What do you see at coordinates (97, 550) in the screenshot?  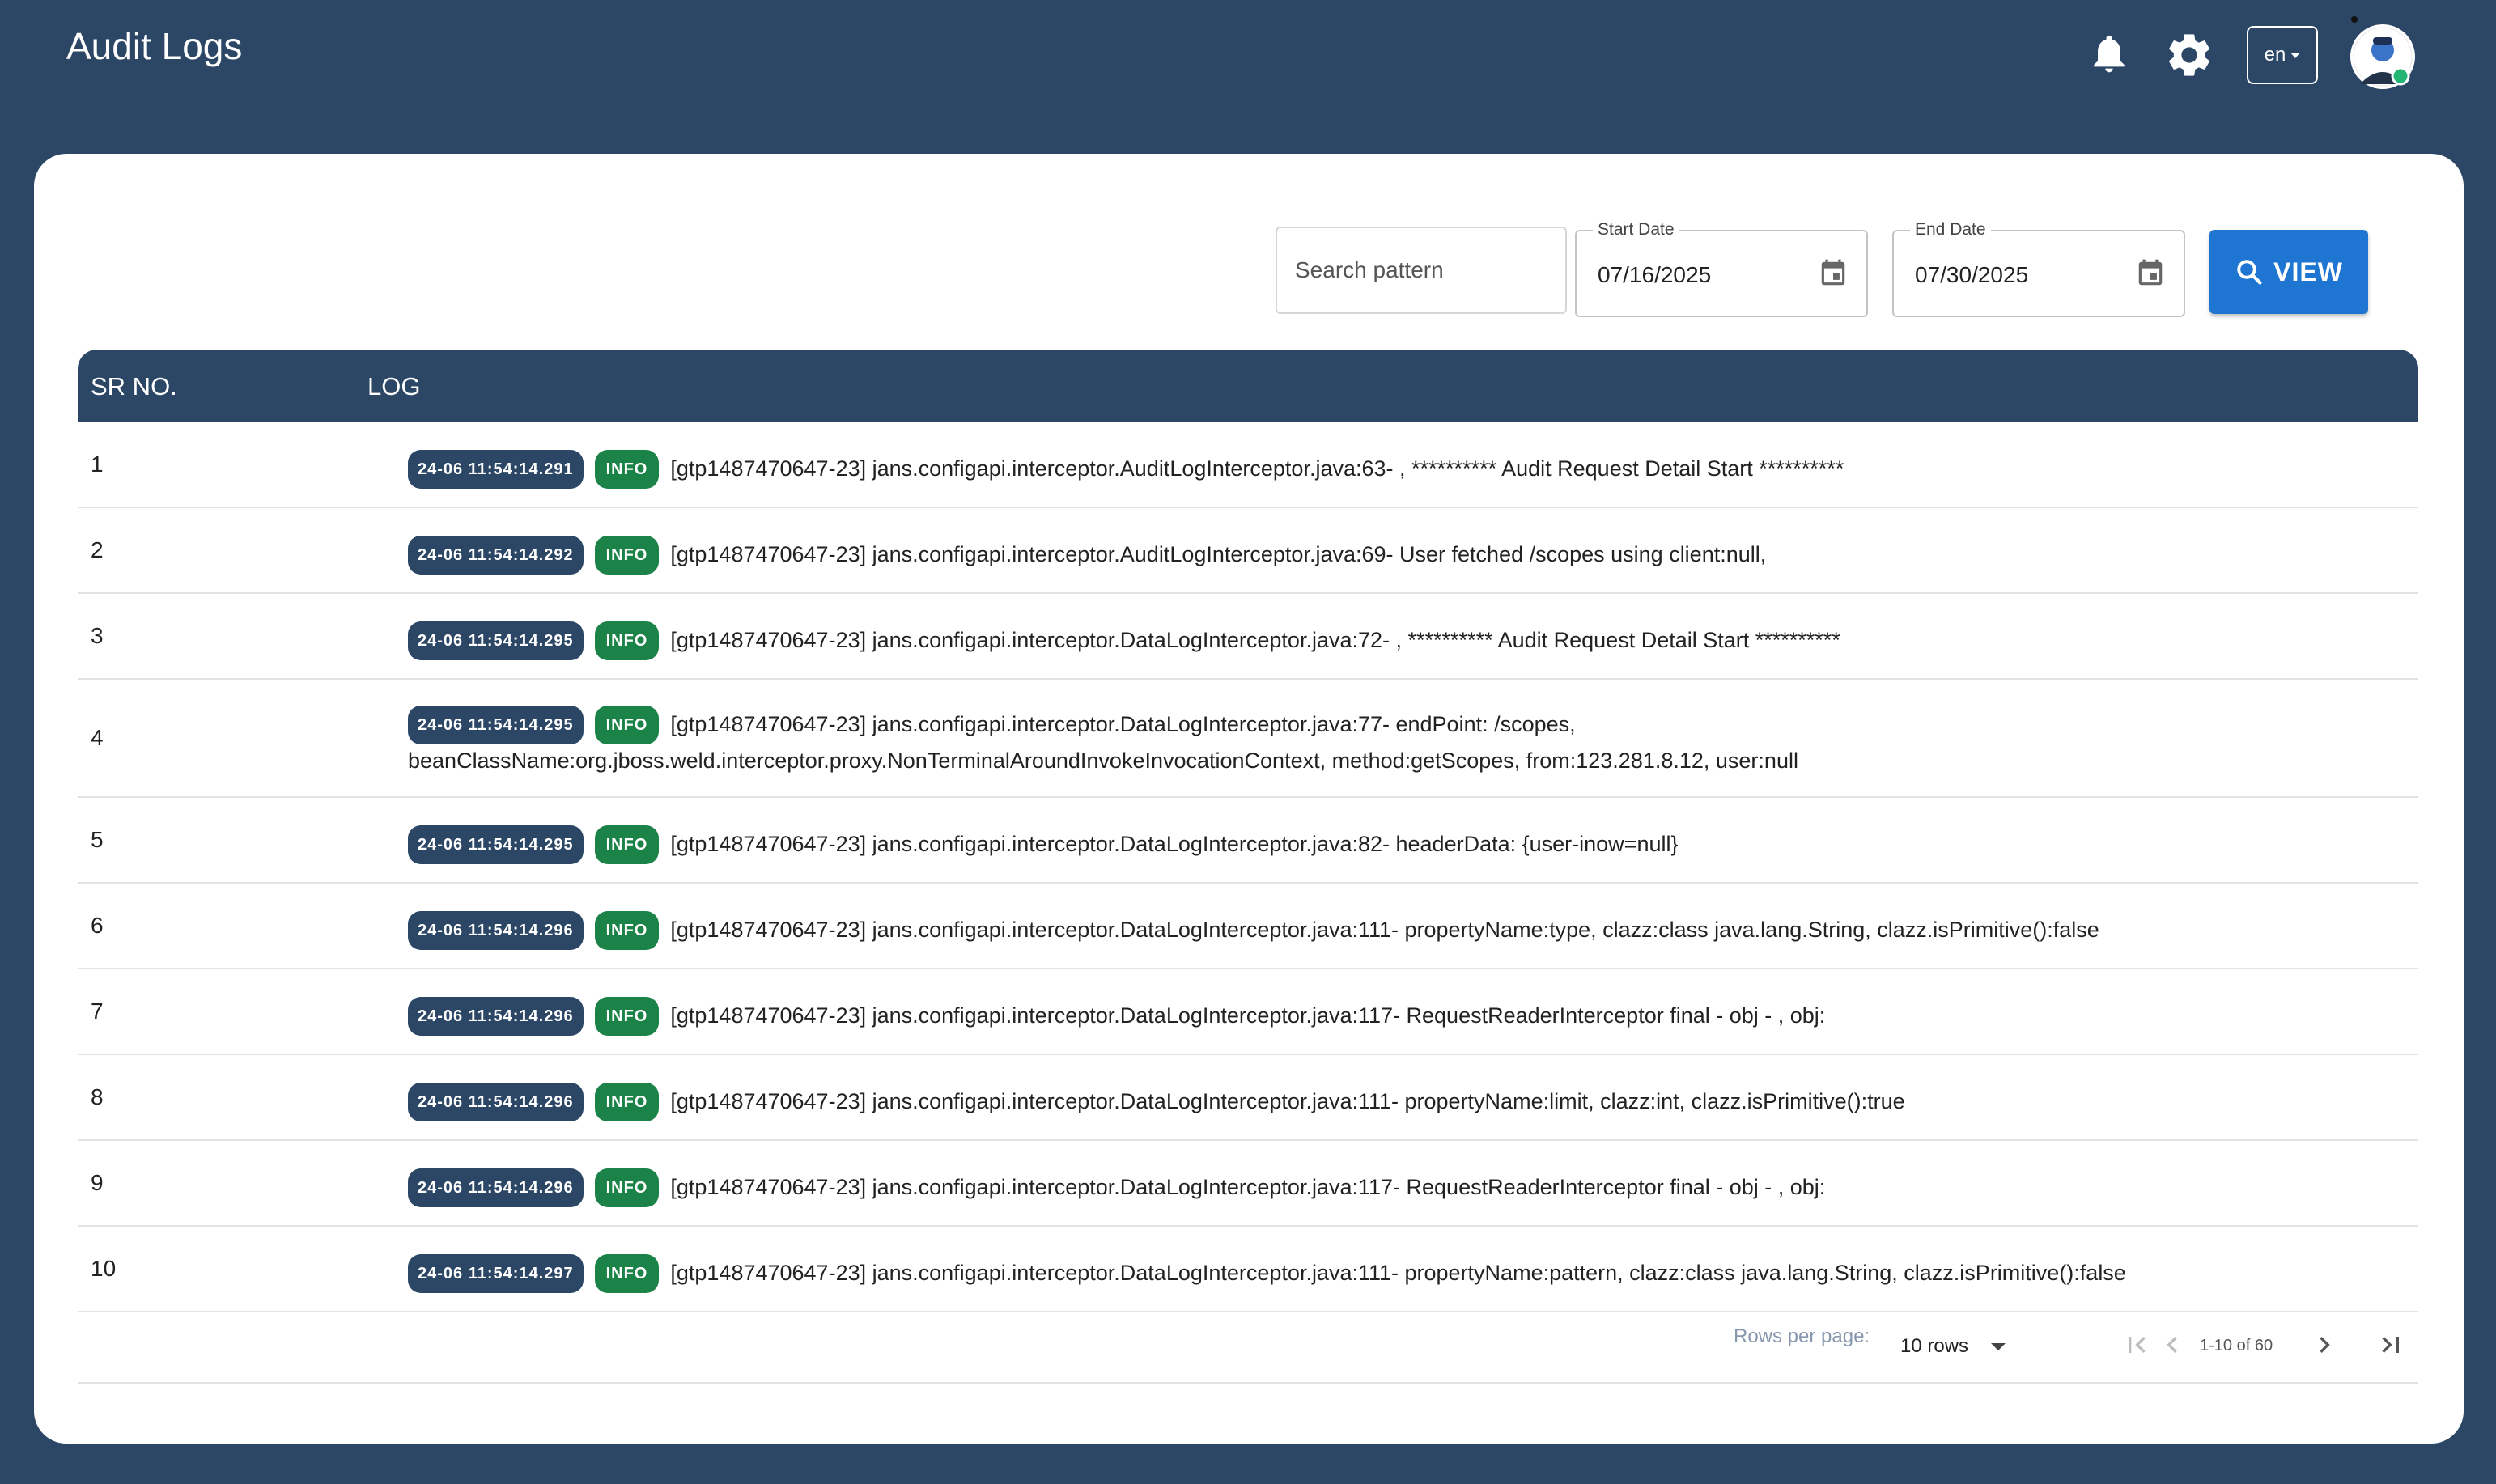 I see `row-number: 2` at bounding box center [97, 550].